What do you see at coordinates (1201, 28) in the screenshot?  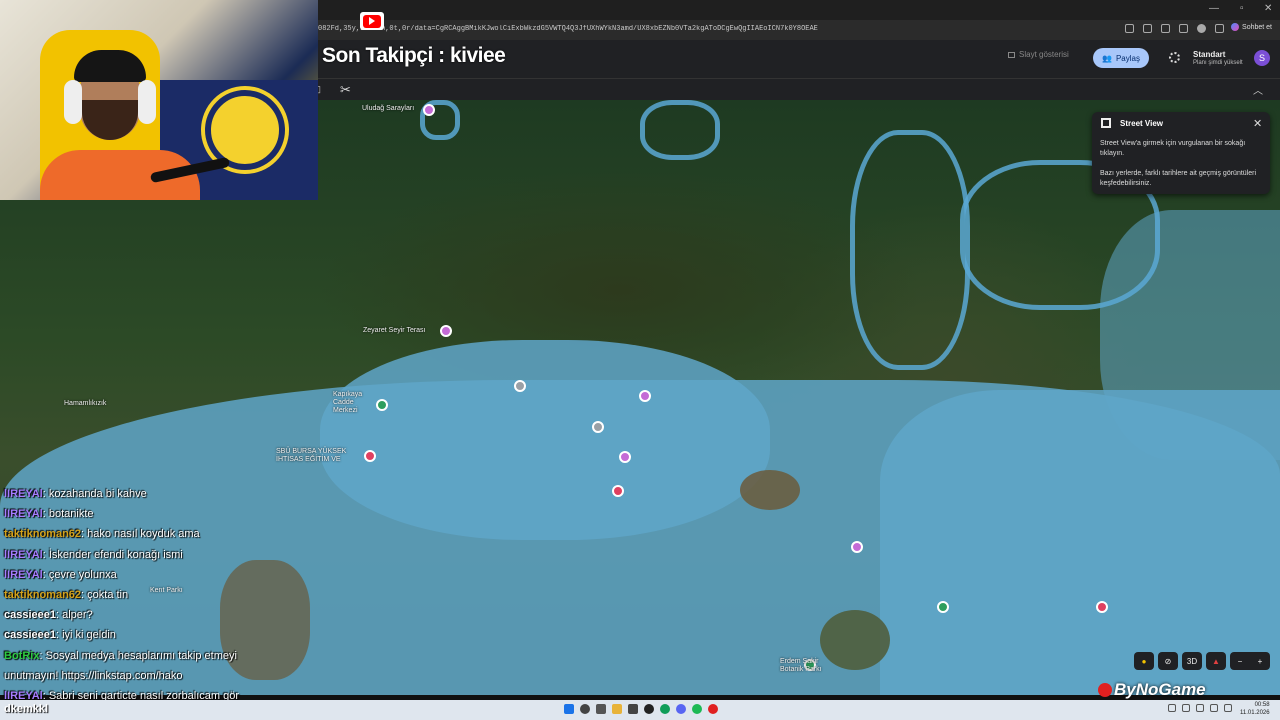 I see `profile-icon` at bounding box center [1201, 28].